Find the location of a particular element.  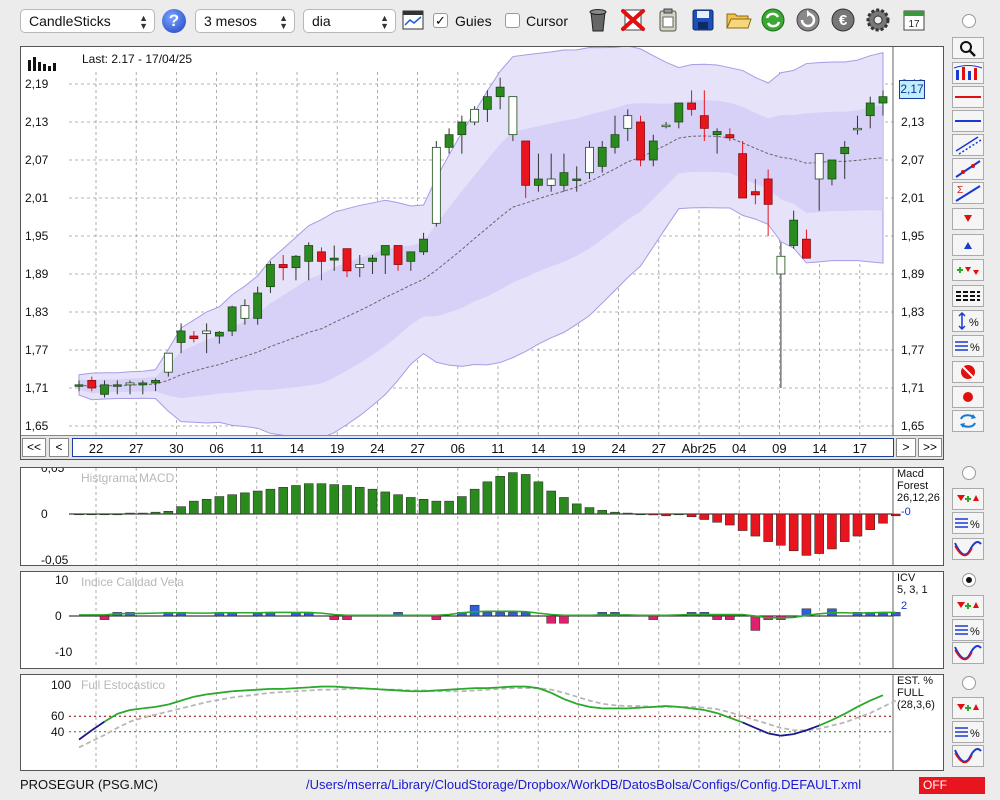

trash-icon is located at coordinates (598, 20).